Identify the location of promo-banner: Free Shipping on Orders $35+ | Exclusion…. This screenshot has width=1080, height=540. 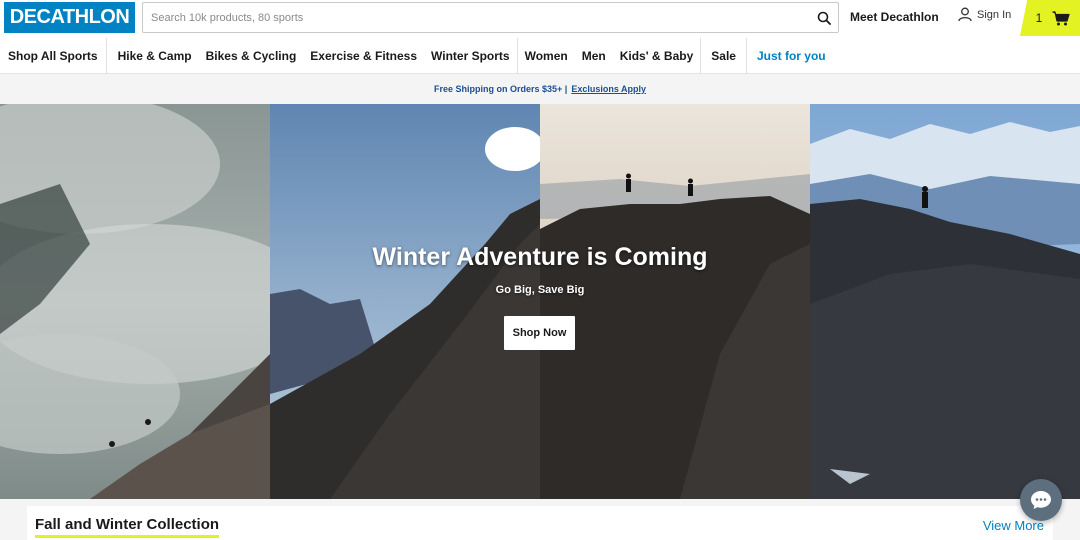
(540, 89).